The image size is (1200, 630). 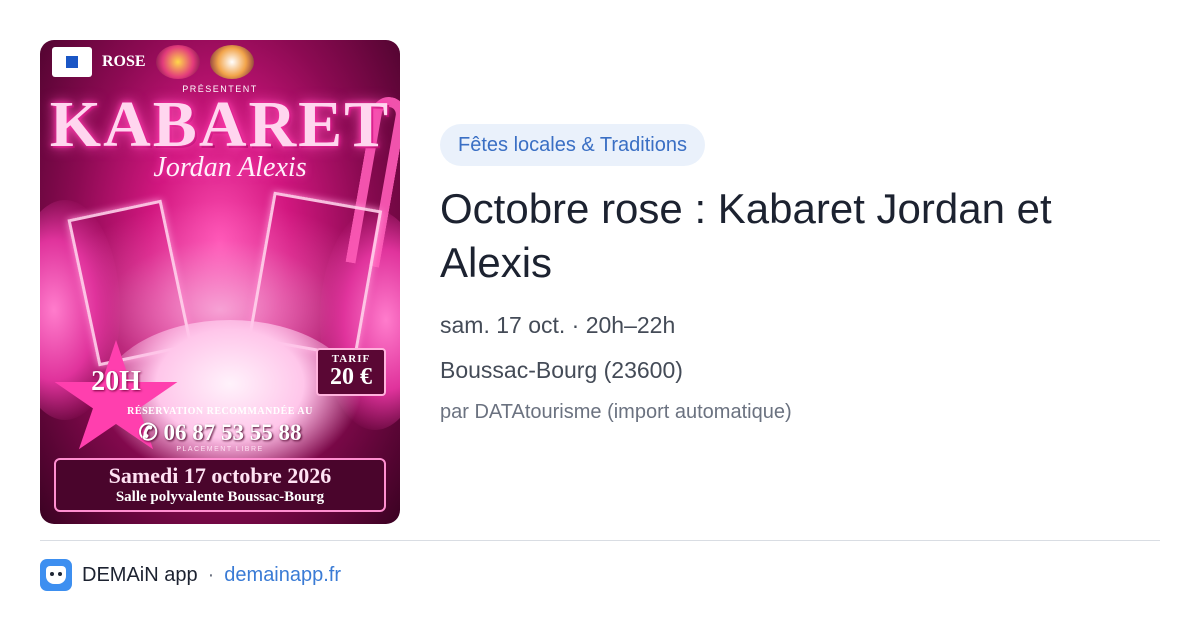 I want to click on poster-phone-number: 06 87 53 55 88, so click(x=232, y=432).